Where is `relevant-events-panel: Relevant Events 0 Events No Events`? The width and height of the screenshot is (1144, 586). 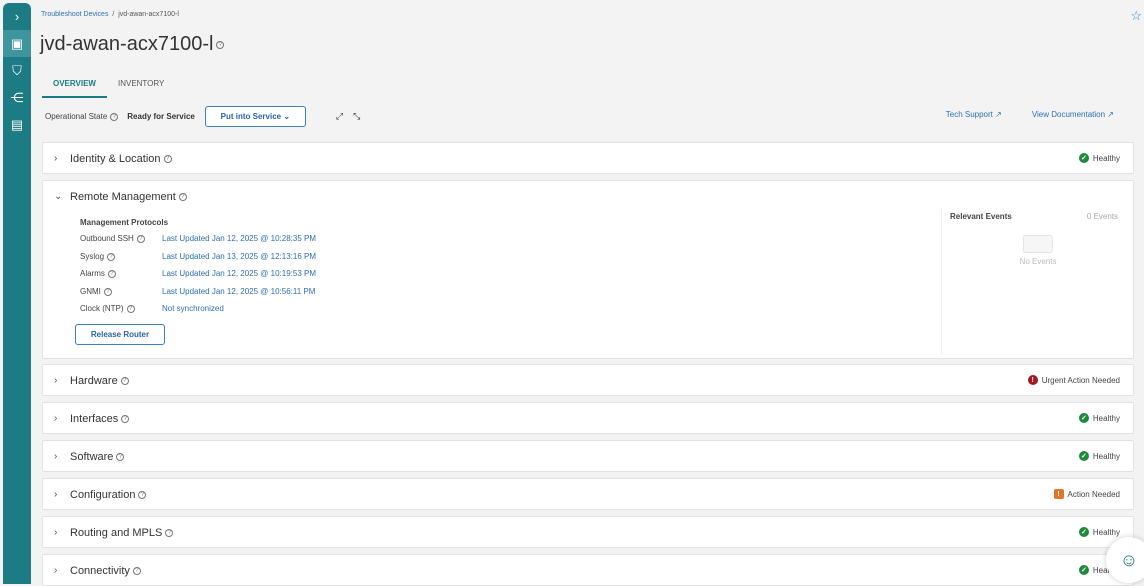 relevant-events-panel: Relevant Events 0 Events No Events is located at coordinates (1037, 281).